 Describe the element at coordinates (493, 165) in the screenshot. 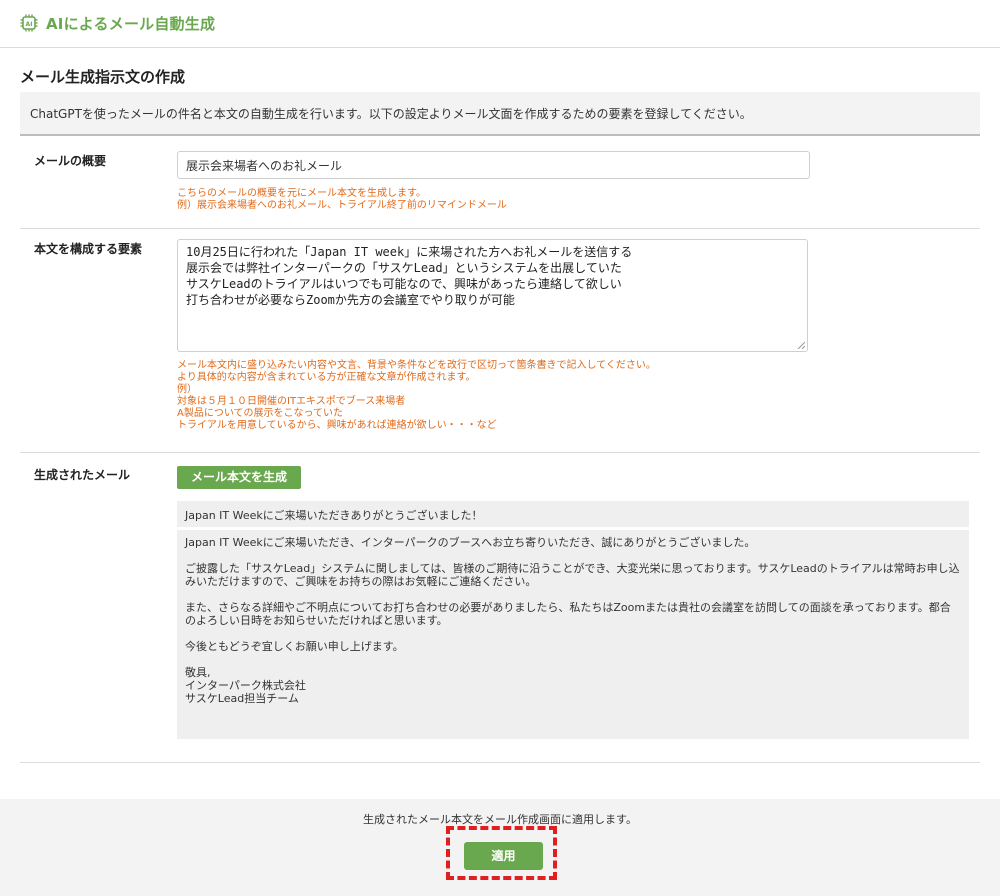

I see `summary-input` at that location.